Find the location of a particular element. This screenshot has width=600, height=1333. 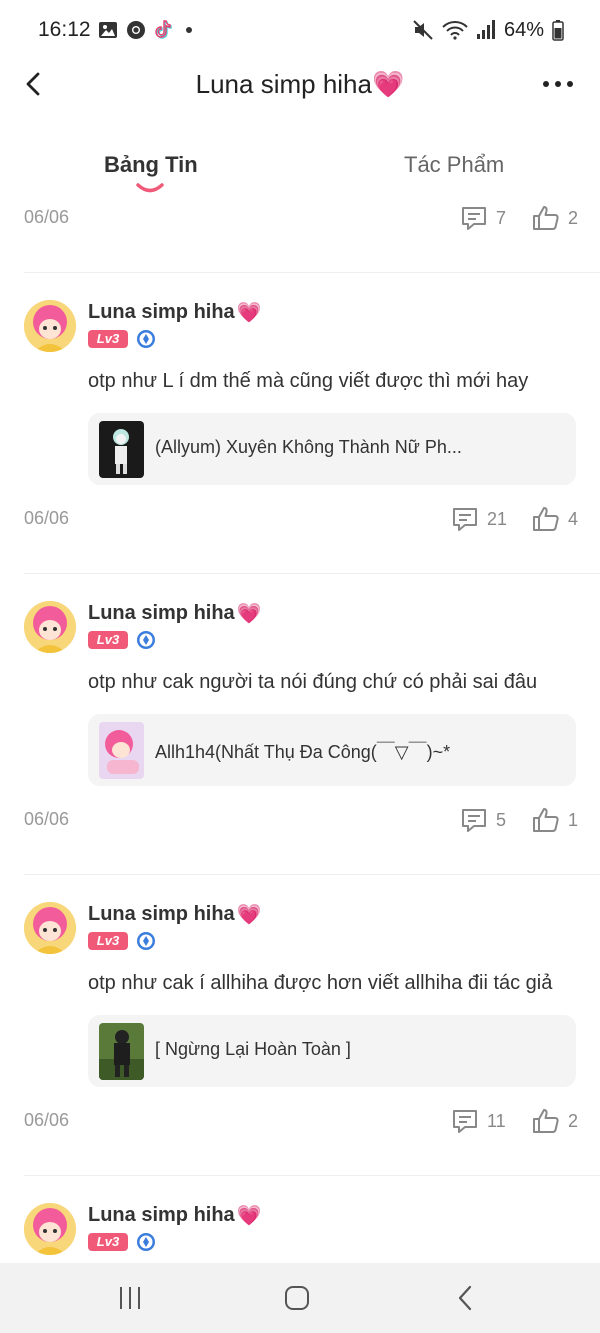

page-title: Luna simp hiha💗 is located at coordinates (300, 84).